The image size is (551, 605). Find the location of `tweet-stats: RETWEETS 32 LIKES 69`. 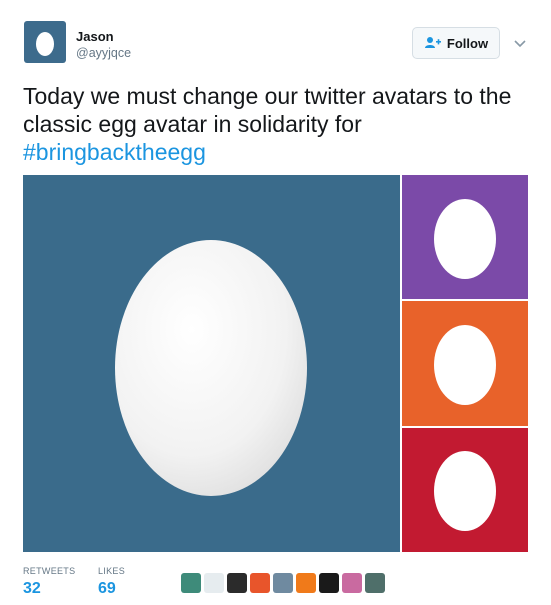

tweet-stats: RETWEETS 32 LIKES 69 is located at coordinates (98, 583).